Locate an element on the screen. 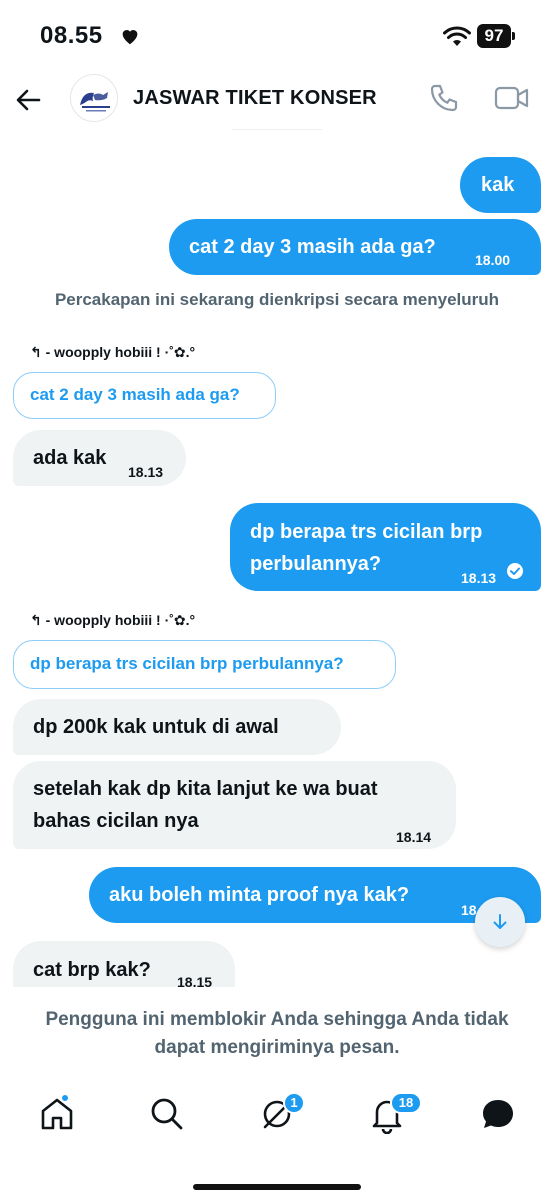 The image size is (554, 1199). message-incoming: dp 200k kak untuk di awal is located at coordinates (177, 727).